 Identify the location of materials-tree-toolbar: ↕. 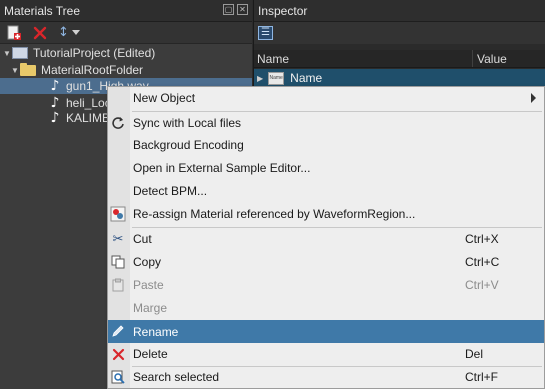
(126, 33).